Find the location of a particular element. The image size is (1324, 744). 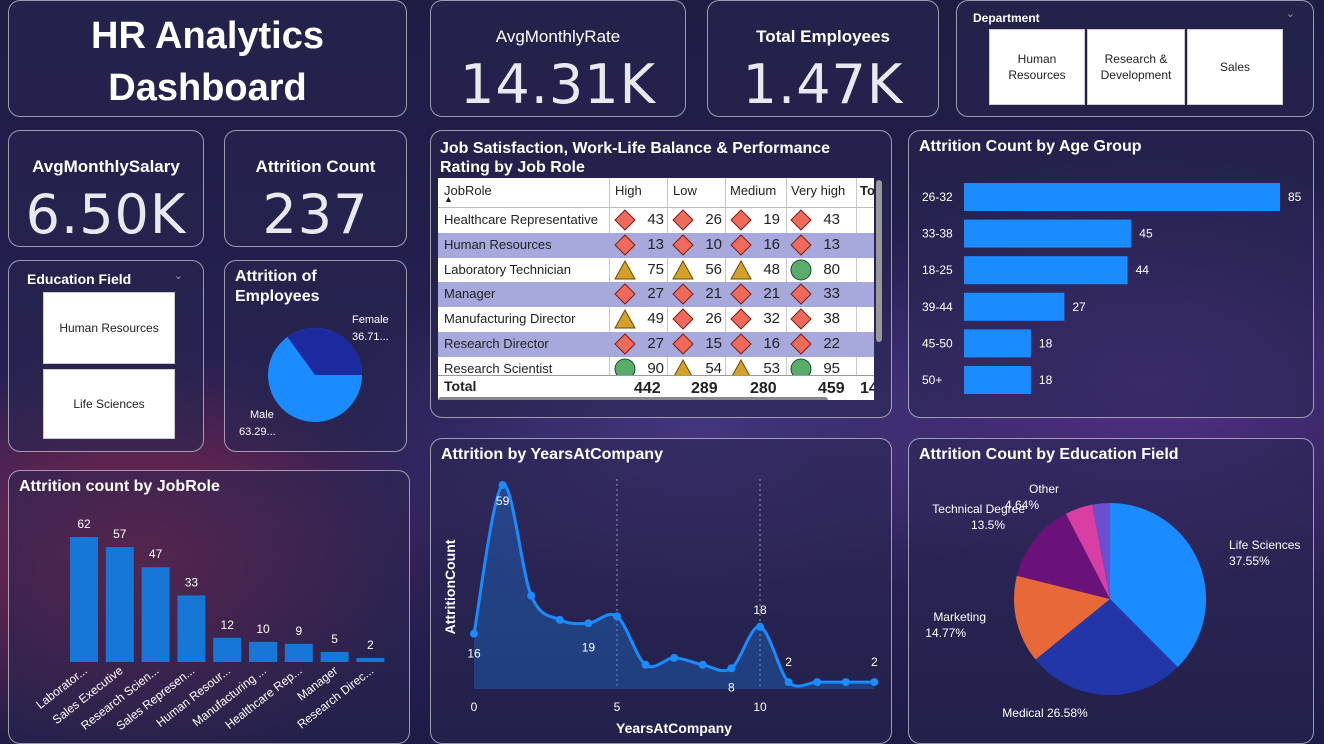

rating-value-cell: 22 is located at coordinates (831, 343).